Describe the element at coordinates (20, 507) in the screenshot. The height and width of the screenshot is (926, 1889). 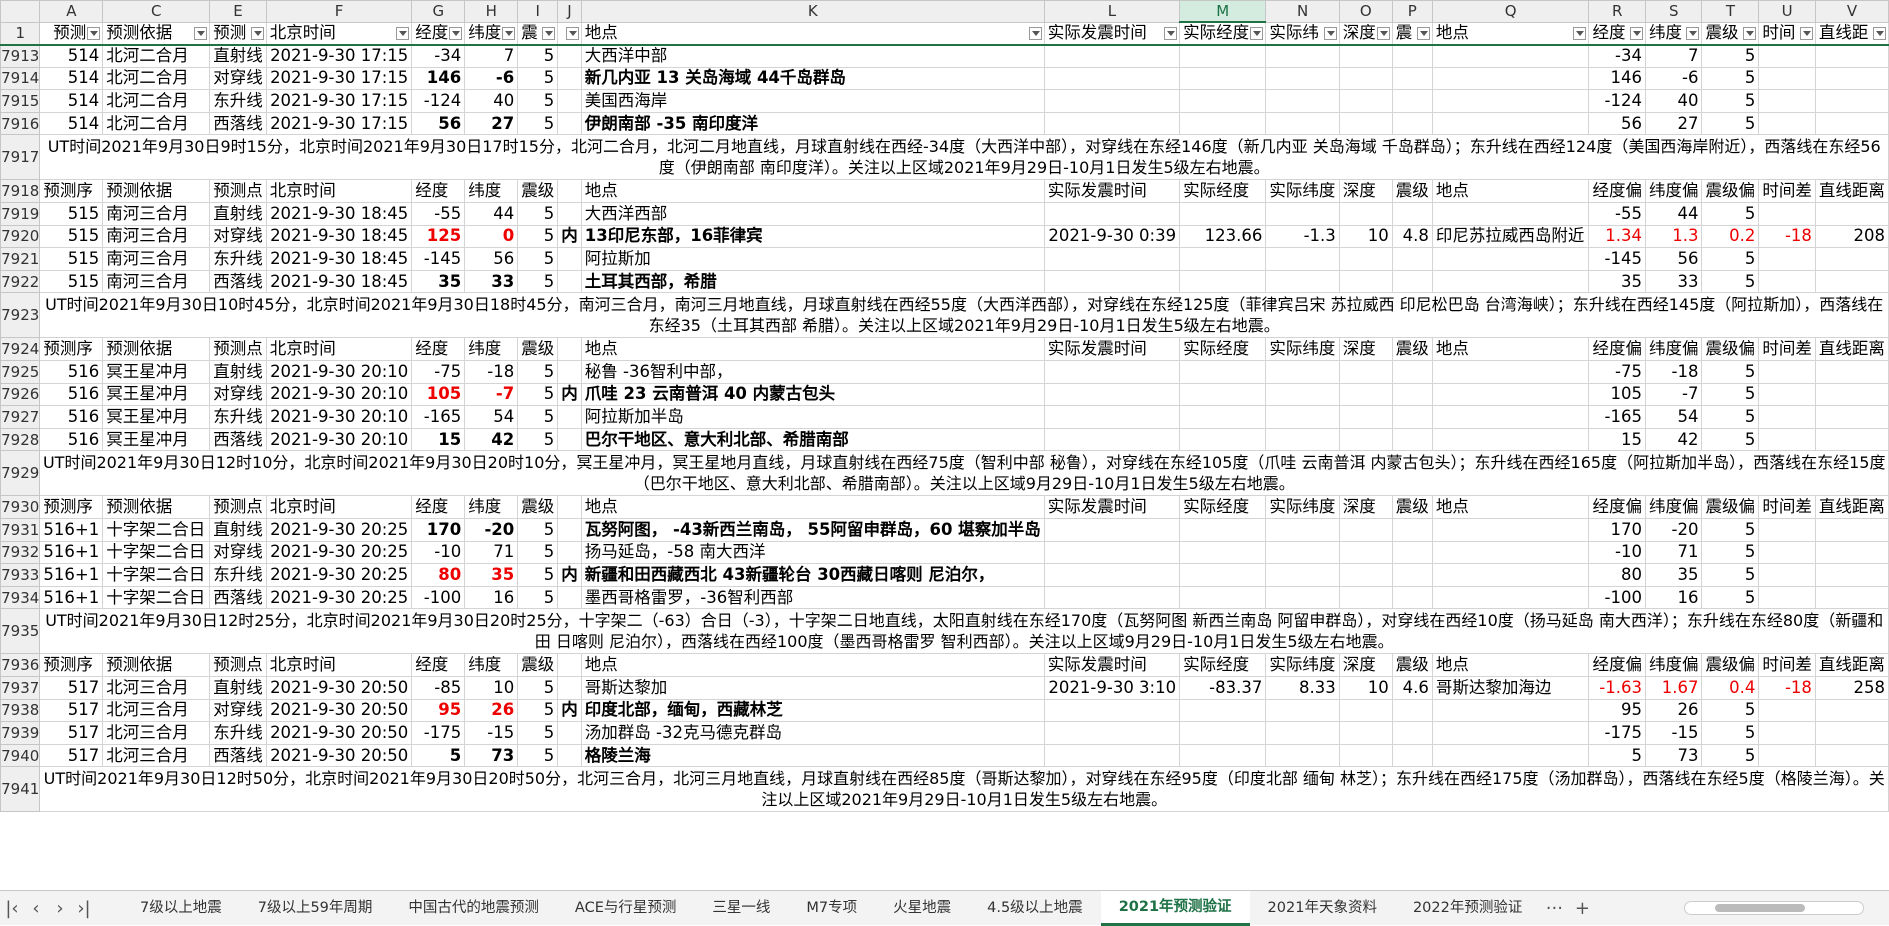
I see `row-number: 7930` at that location.